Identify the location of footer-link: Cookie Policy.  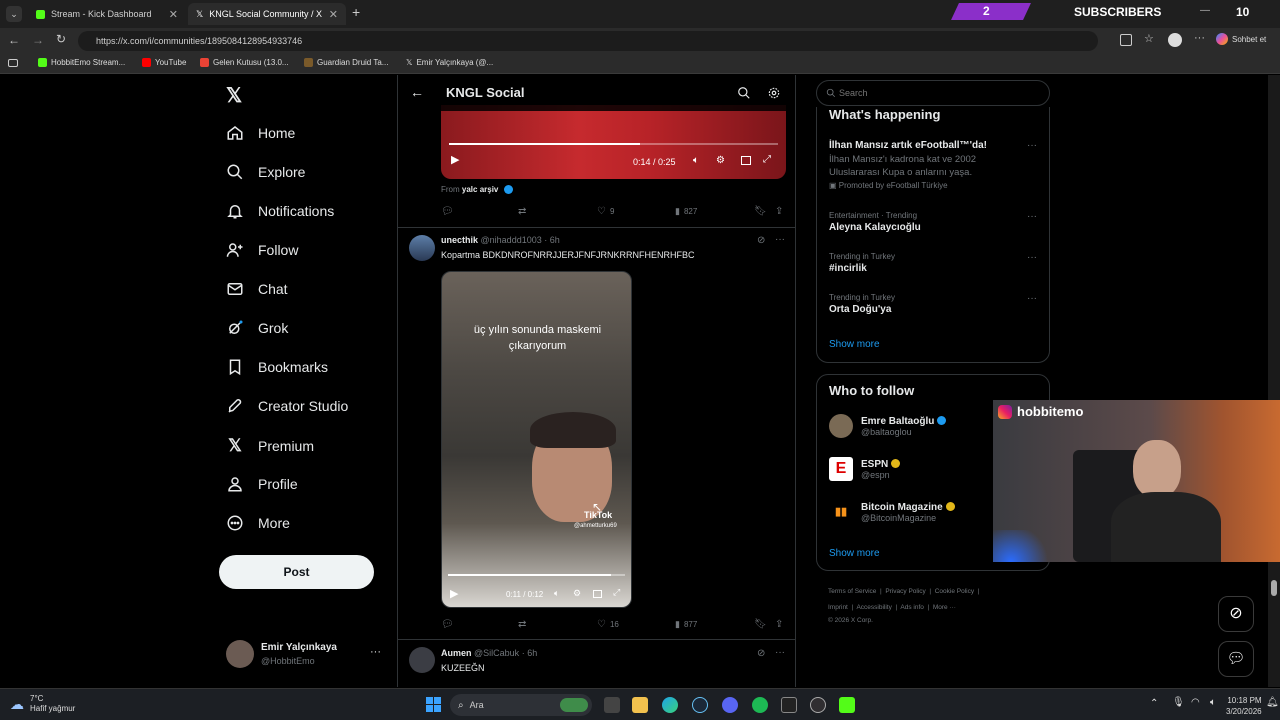
(954, 591).